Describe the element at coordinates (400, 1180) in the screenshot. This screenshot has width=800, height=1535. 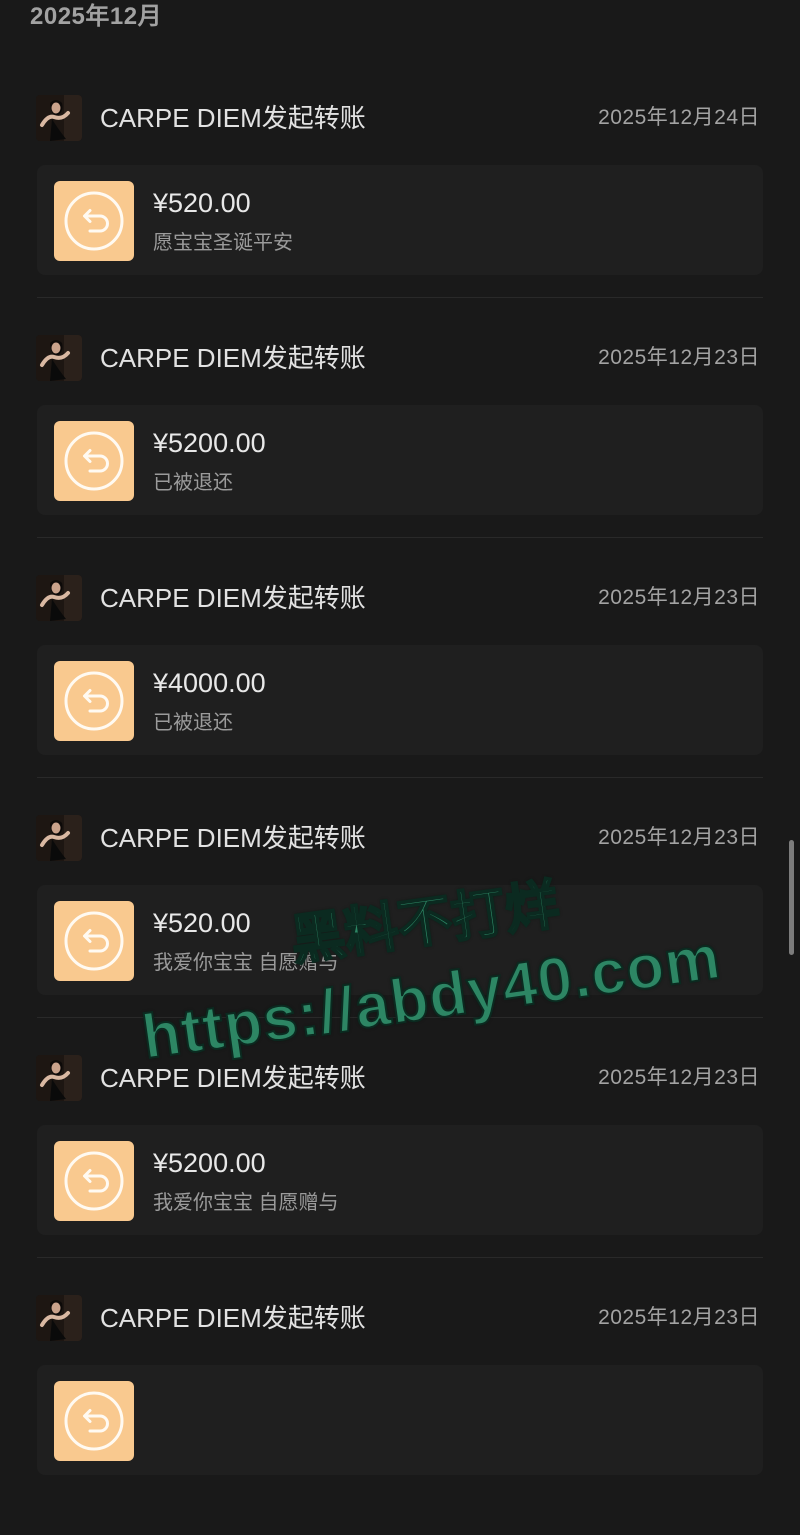
I see `transfer-card: ¥5200.00 我爱你宝宝 自愿赠与` at that location.